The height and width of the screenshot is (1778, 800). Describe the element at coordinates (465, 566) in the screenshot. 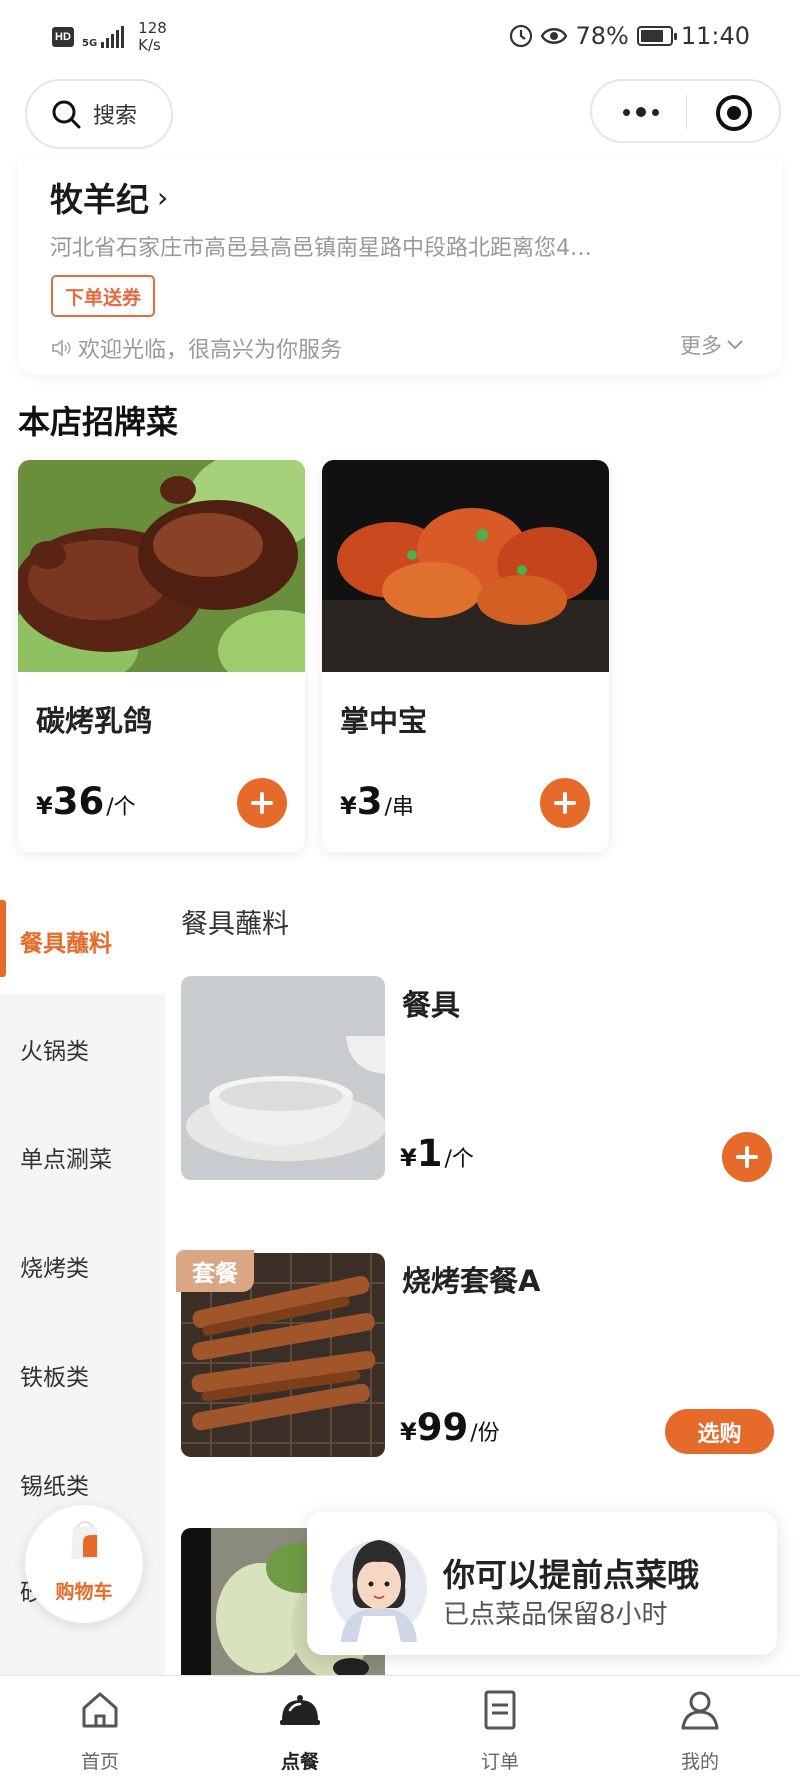

I see `dish-image-zhangzhongbao` at that location.